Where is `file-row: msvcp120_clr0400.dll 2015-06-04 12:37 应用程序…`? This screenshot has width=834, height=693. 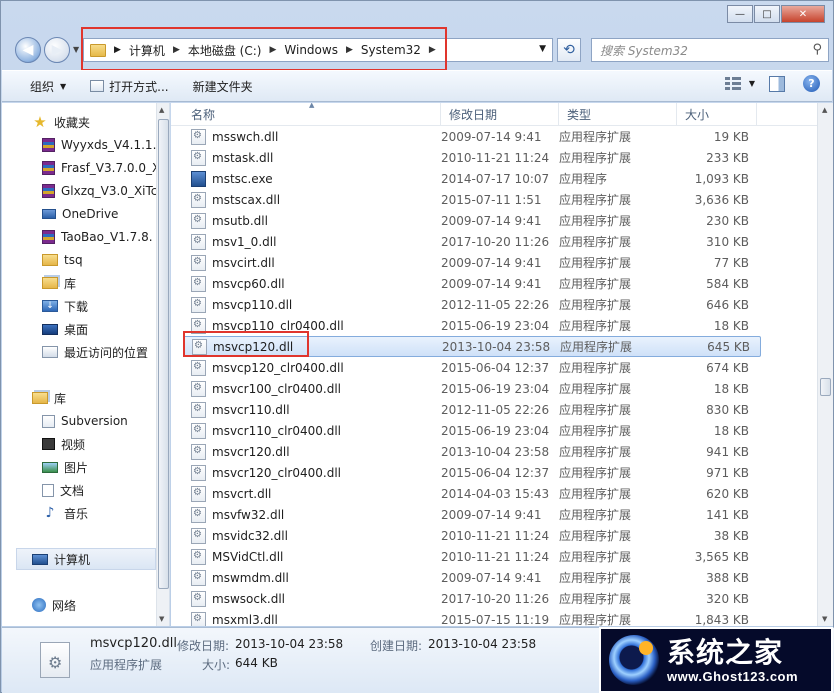 file-row: msvcp120_clr0400.dll 2015-06-04 12:37 应用程序… is located at coordinates (472, 367).